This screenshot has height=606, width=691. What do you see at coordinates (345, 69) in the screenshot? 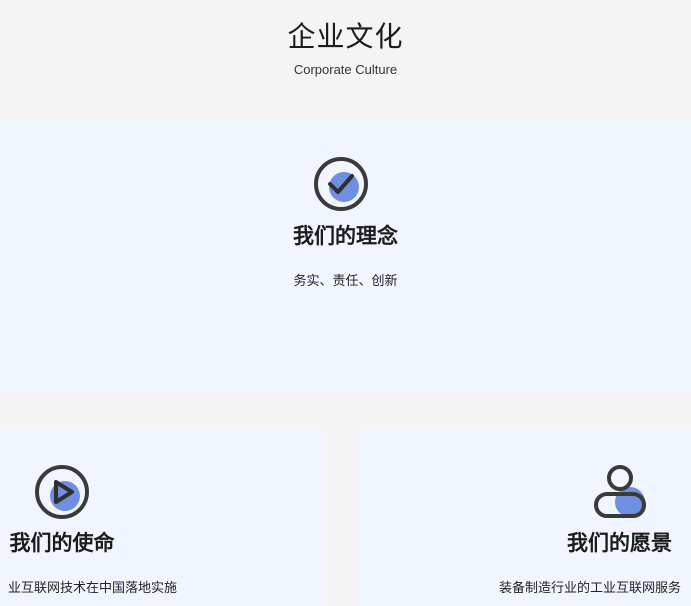
I see `section-subtitle: Corporate Culture` at bounding box center [345, 69].